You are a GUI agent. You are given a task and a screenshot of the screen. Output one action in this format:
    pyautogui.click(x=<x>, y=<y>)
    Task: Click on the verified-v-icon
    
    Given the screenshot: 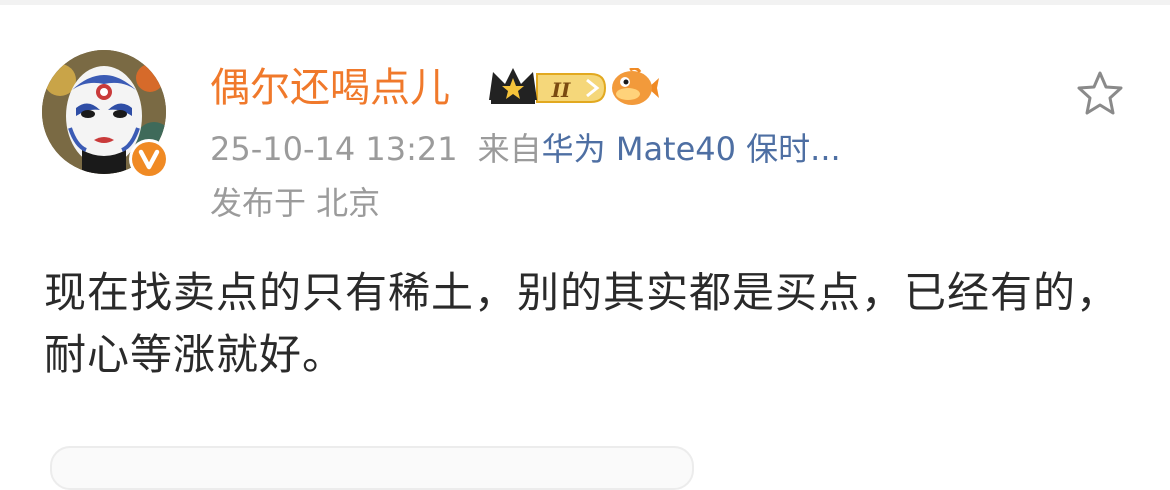 What is the action you would take?
    pyautogui.click(x=149, y=159)
    